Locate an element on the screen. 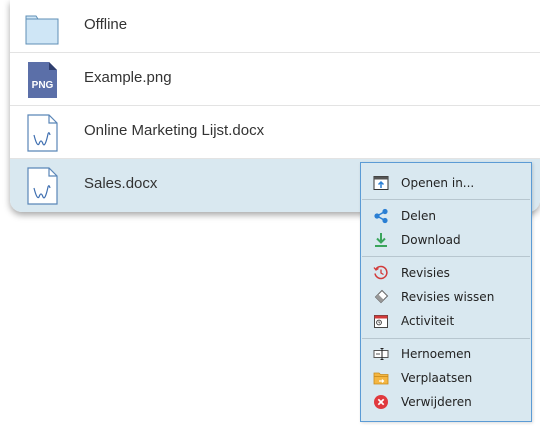 The width and height of the screenshot is (540, 429). file-name: Offline is located at coordinates (106, 24).